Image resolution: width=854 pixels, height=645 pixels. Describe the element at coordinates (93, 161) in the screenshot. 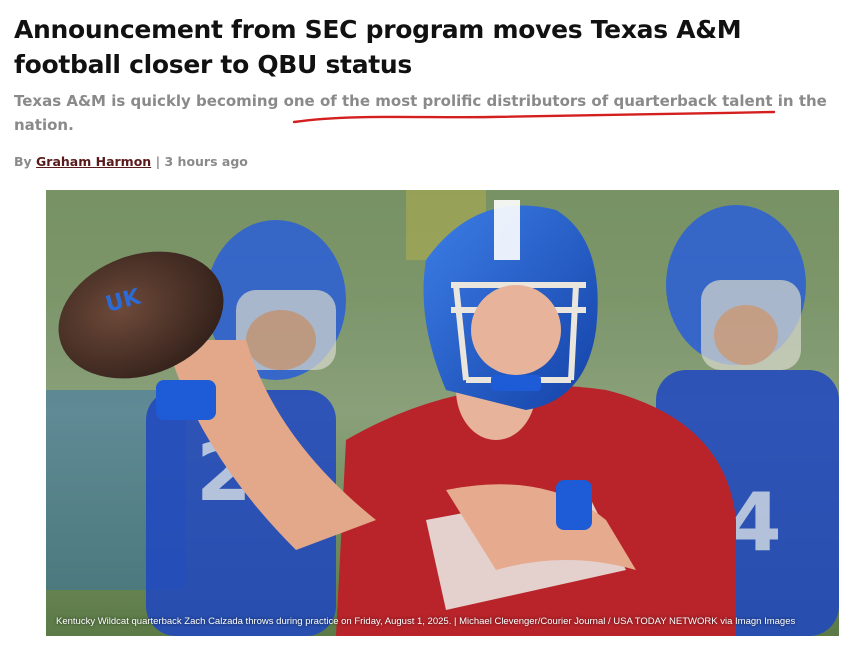

I see `author-link: Graham Harmon` at that location.